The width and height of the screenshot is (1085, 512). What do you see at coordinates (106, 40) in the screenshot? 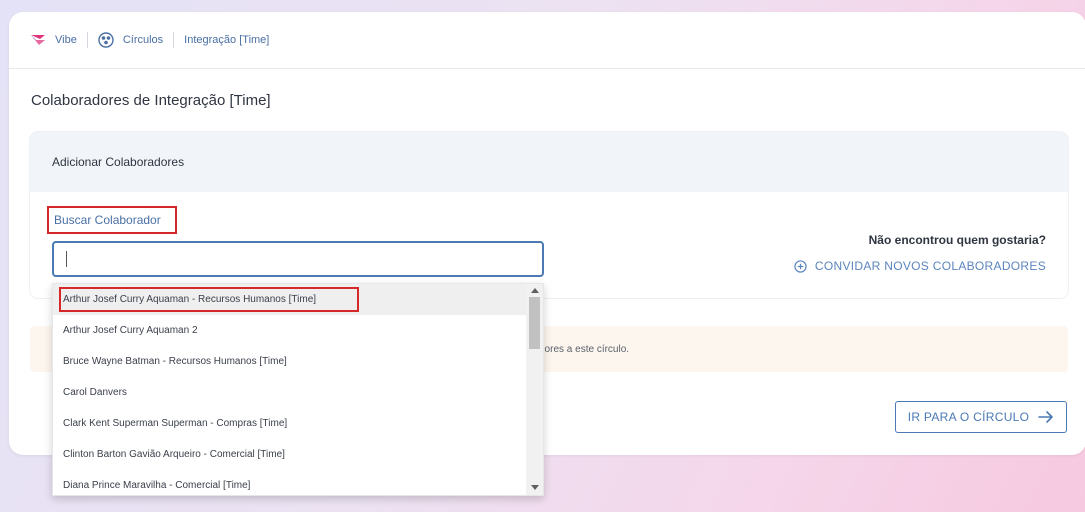
I see `circles-icon` at bounding box center [106, 40].